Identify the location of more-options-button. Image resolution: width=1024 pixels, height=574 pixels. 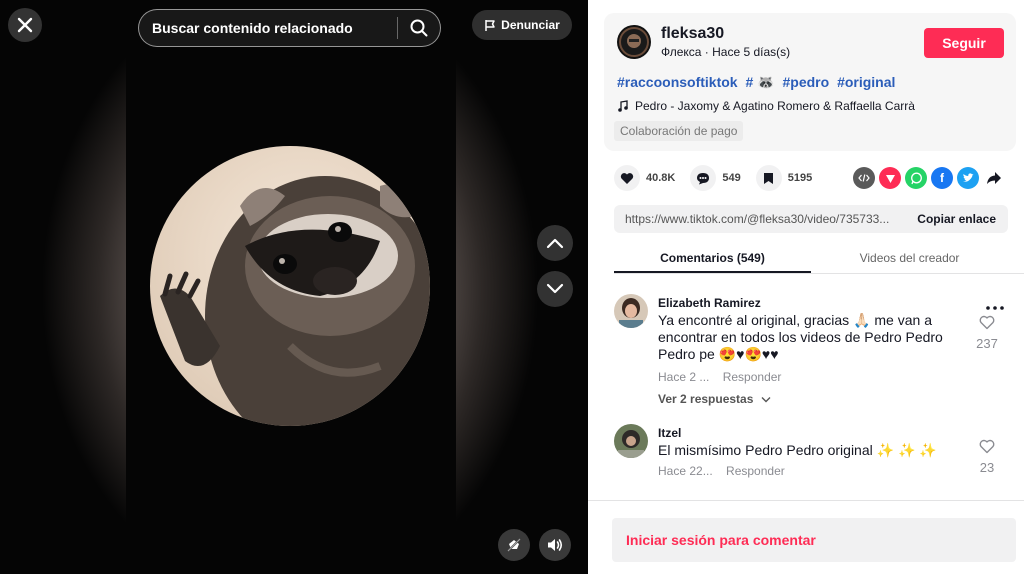
(995, 304).